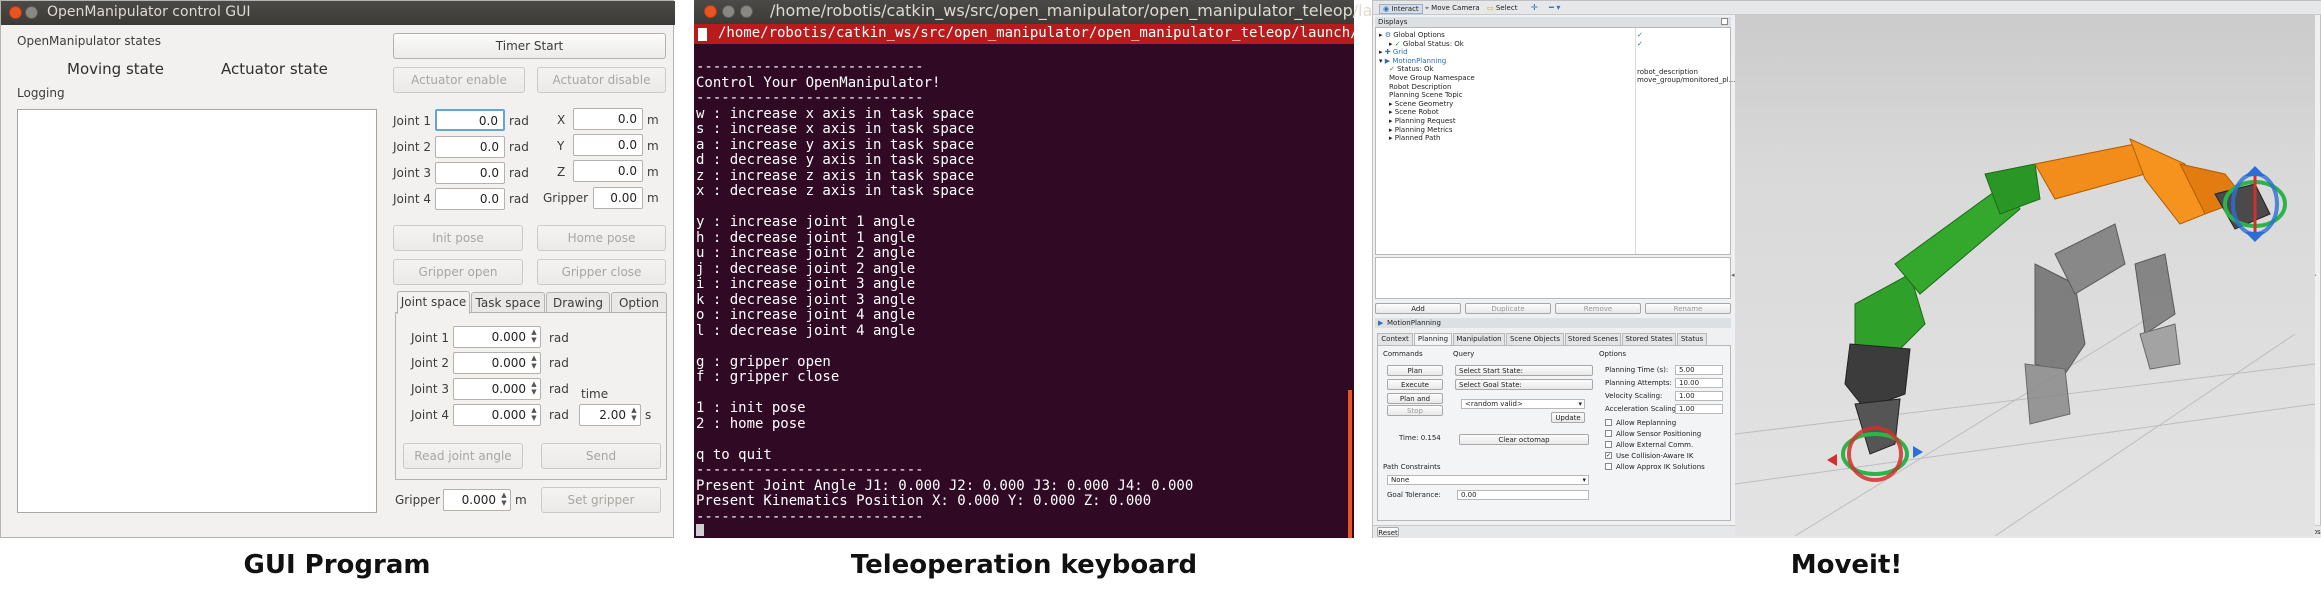 The height and width of the screenshot is (598, 2321). Describe the element at coordinates (1598, 308) in the screenshot. I see `remove-button: Remove` at that location.